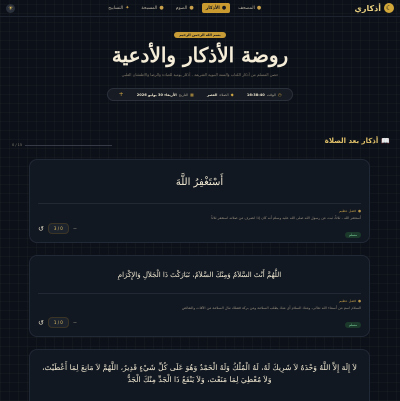  I want to click on nav-item-misbaha: ● المسبحة, so click(152, 8).